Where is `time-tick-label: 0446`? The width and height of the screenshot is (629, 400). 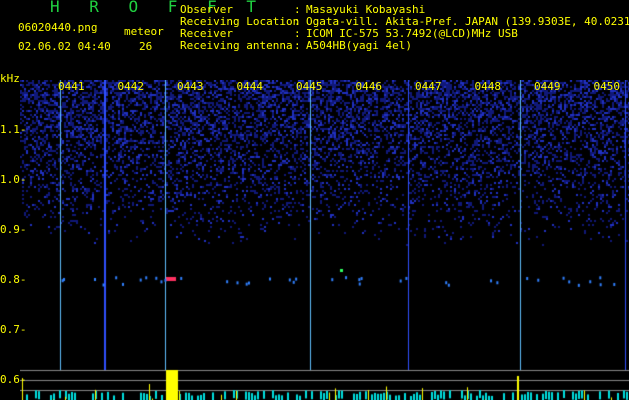 time-tick-label: 0446 is located at coordinates (369, 86).